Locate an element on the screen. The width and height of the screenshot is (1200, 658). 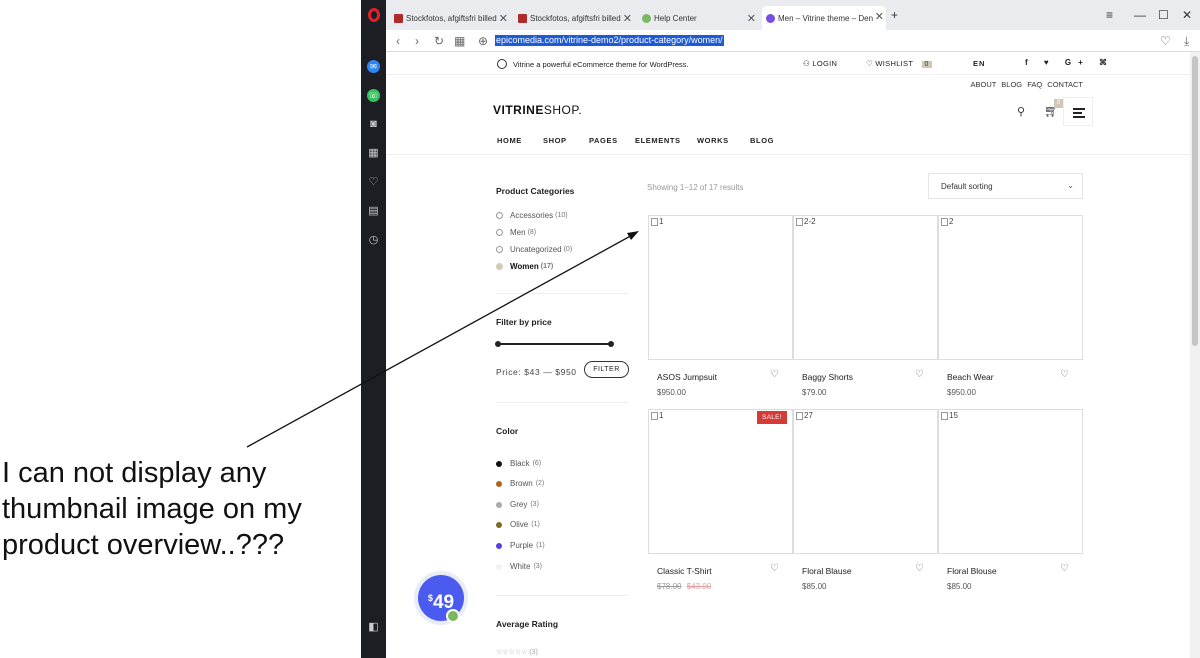
alt-text: 2-2 is located at coordinates (810, 221).